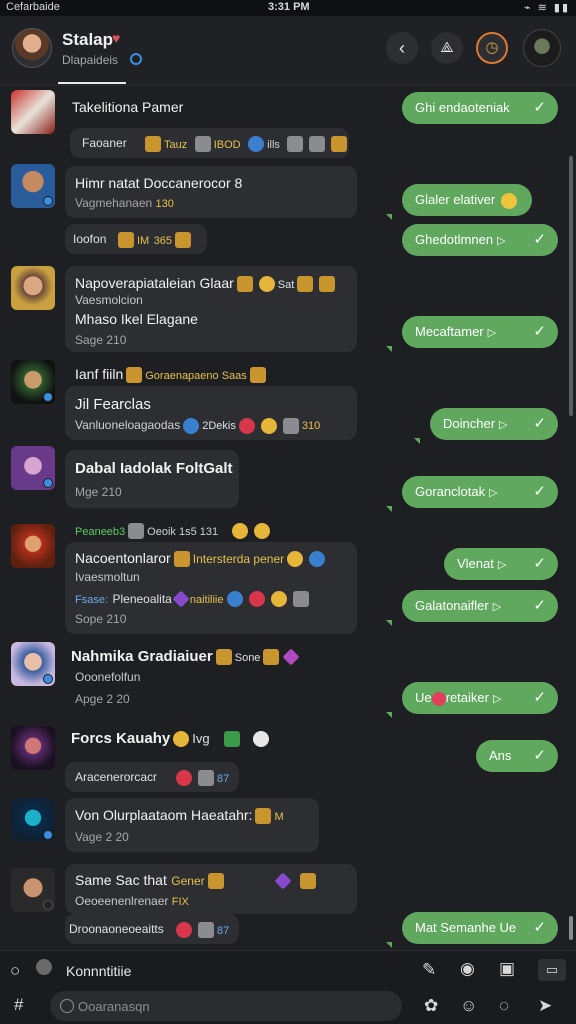 The image size is (576, 1024). Describe the element at coordinates (92, 83) in the screenshot. I see `active-tab-indicator` at that location.